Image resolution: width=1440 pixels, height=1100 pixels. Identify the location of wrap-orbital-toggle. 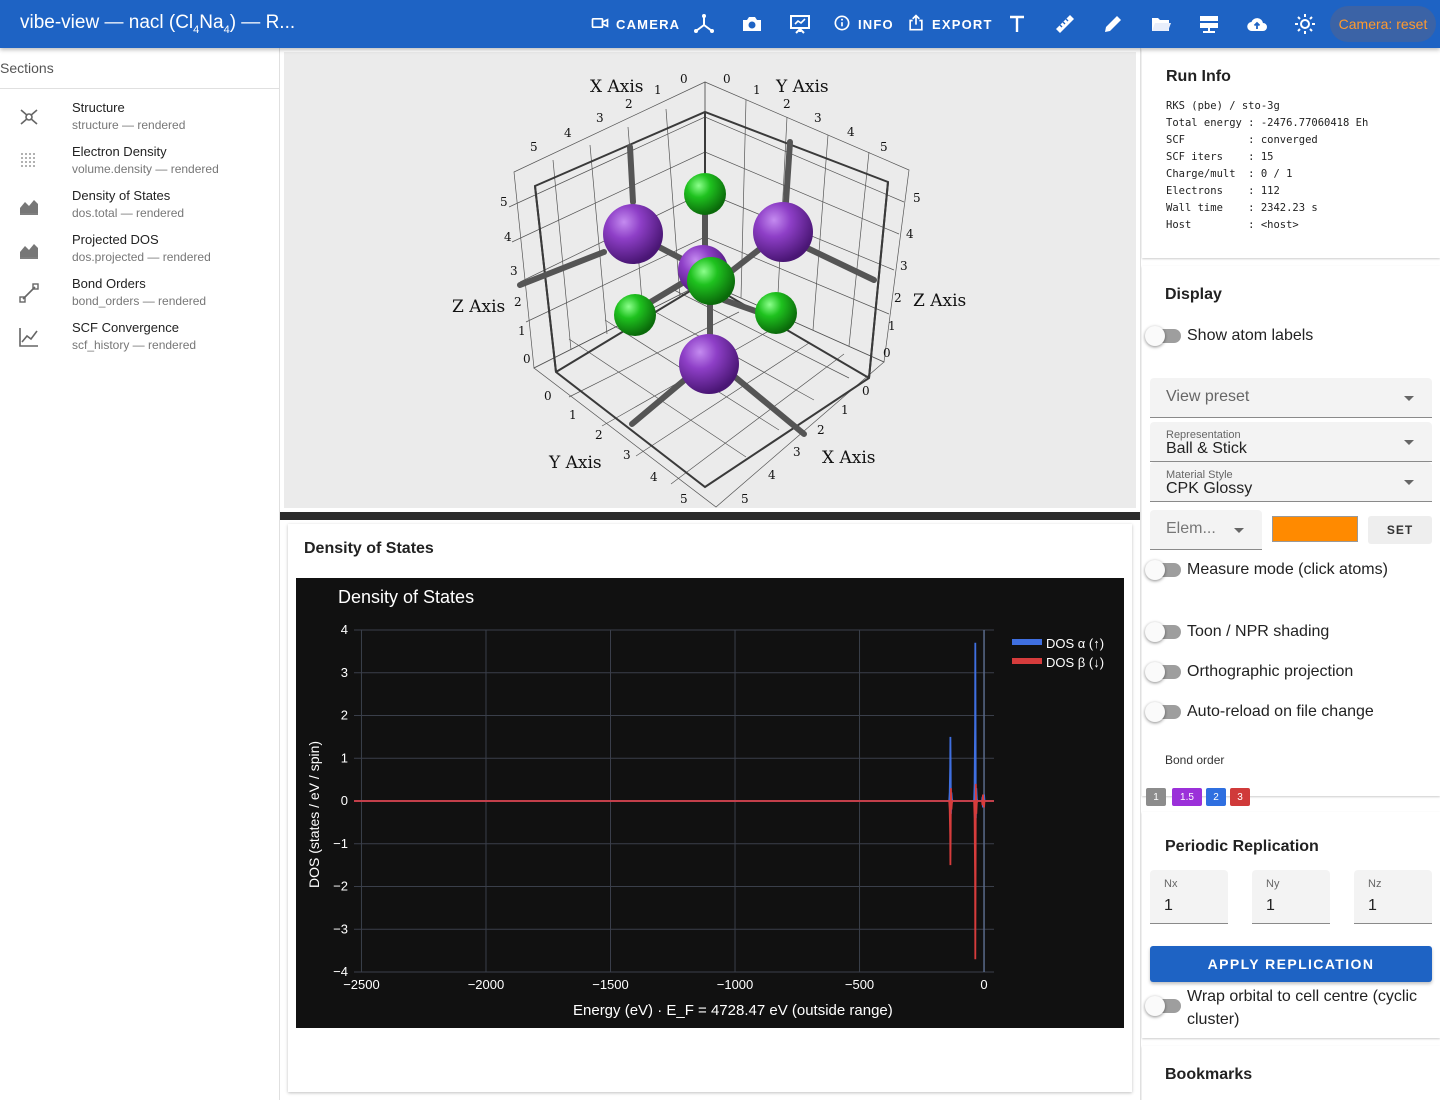
(1164, 1006).